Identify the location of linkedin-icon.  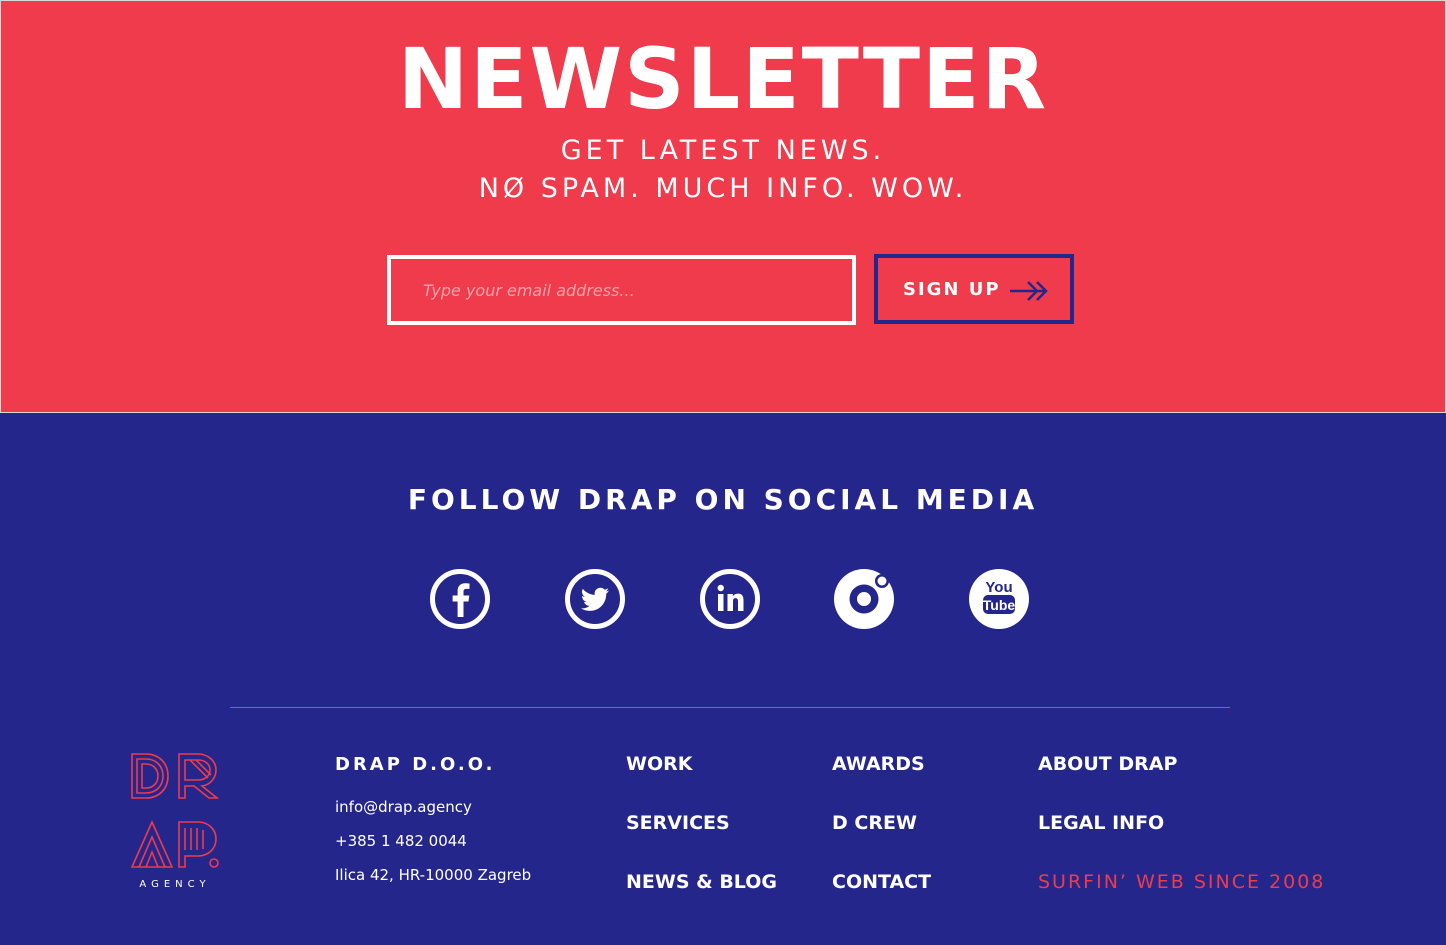
(730, 599).